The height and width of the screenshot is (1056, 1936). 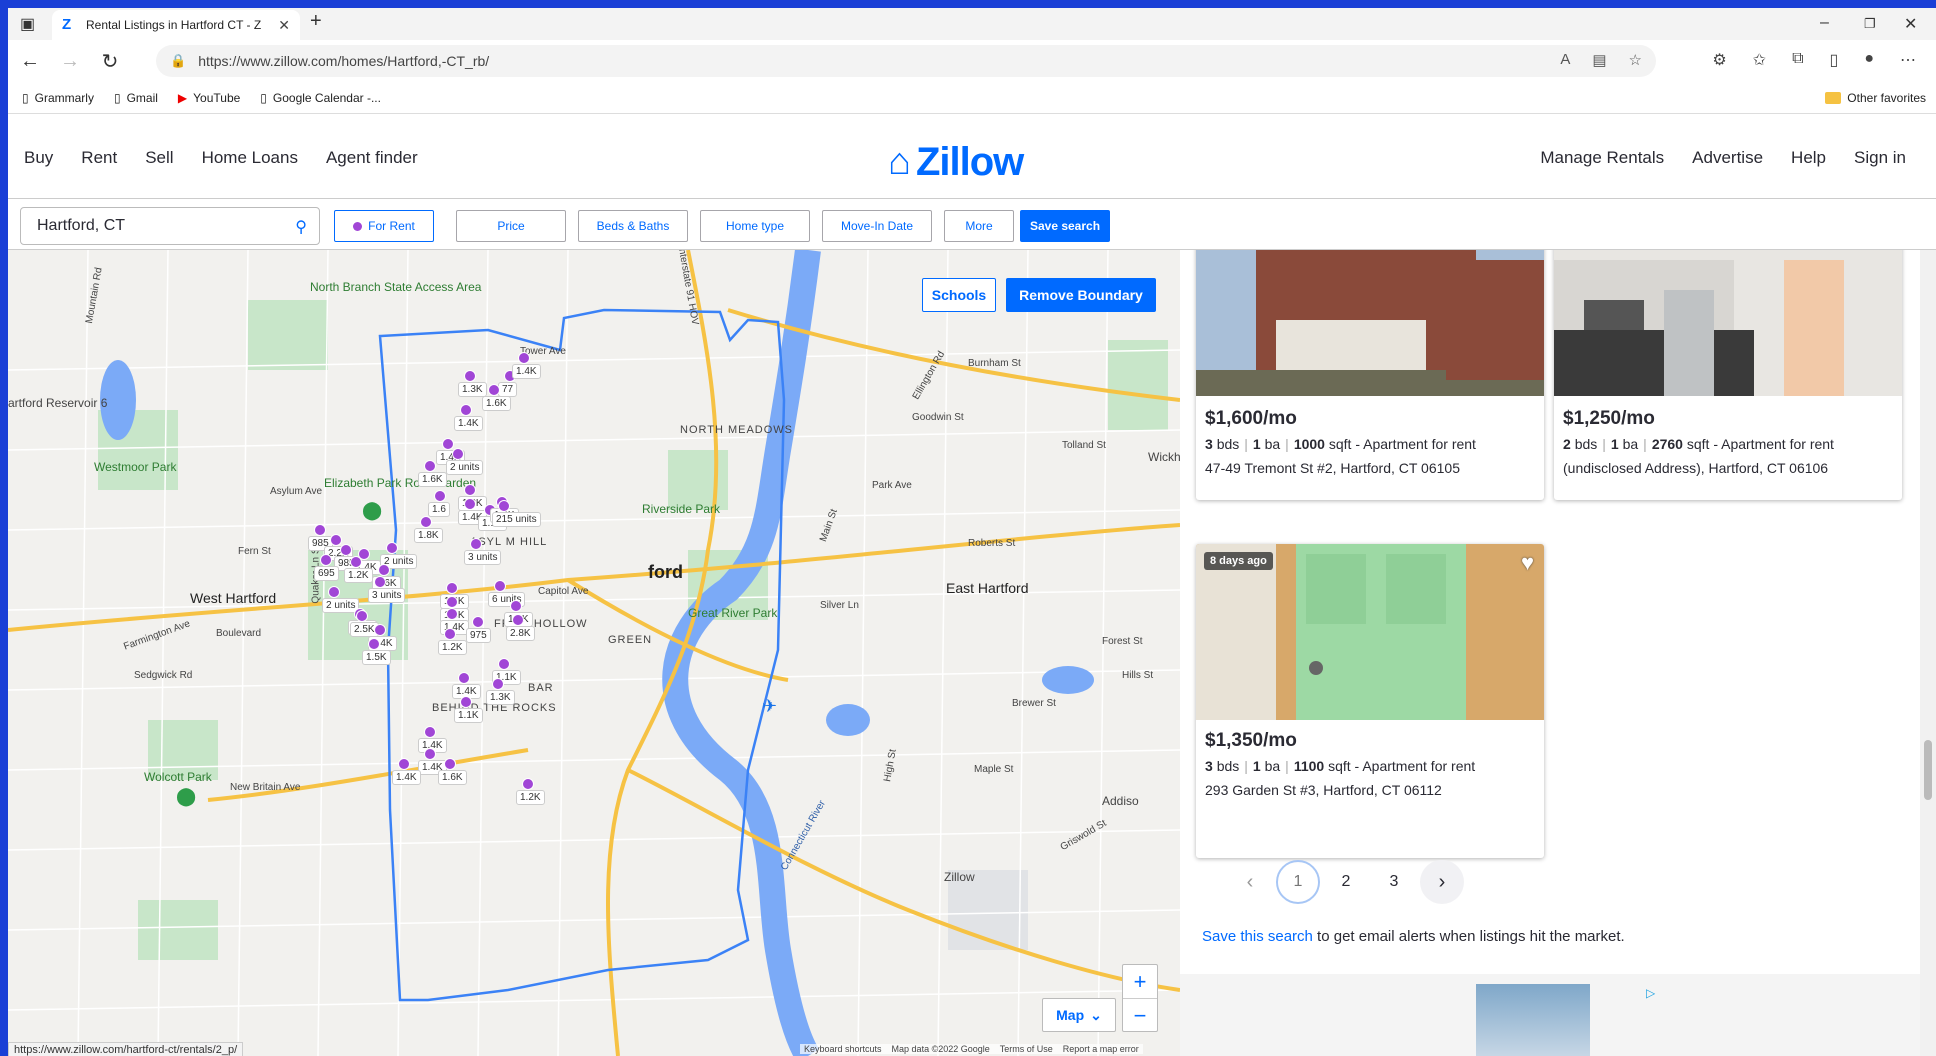 I want to click on nav-agent-finder: Agent finder, so click(x=372, y=158).